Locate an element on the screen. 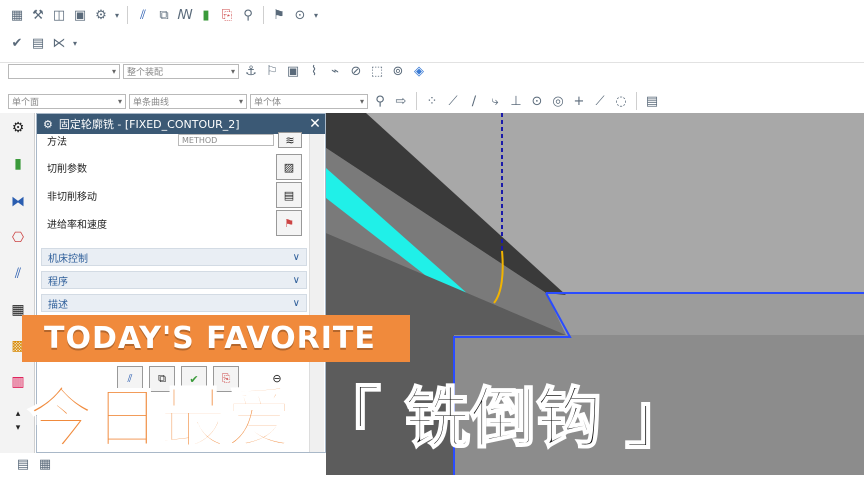 The image size is (864, 486). create-tool-icon: ⚒ is located at coordinates (38, 15).